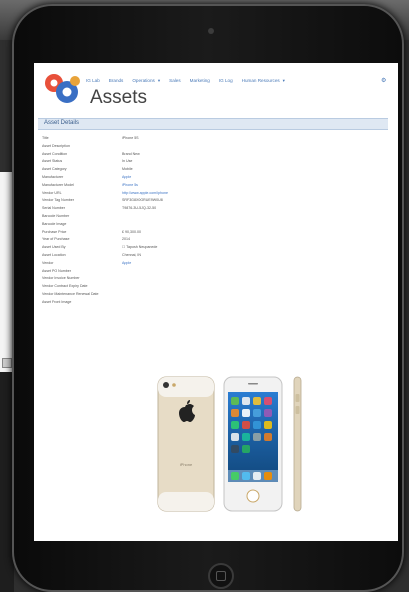 This screenshot has width=409, height=592. What do you see at coordinates (56, 239) in the screenshot?
I see `detail-label: Year of Purchase` at bounding box center [56, 239].